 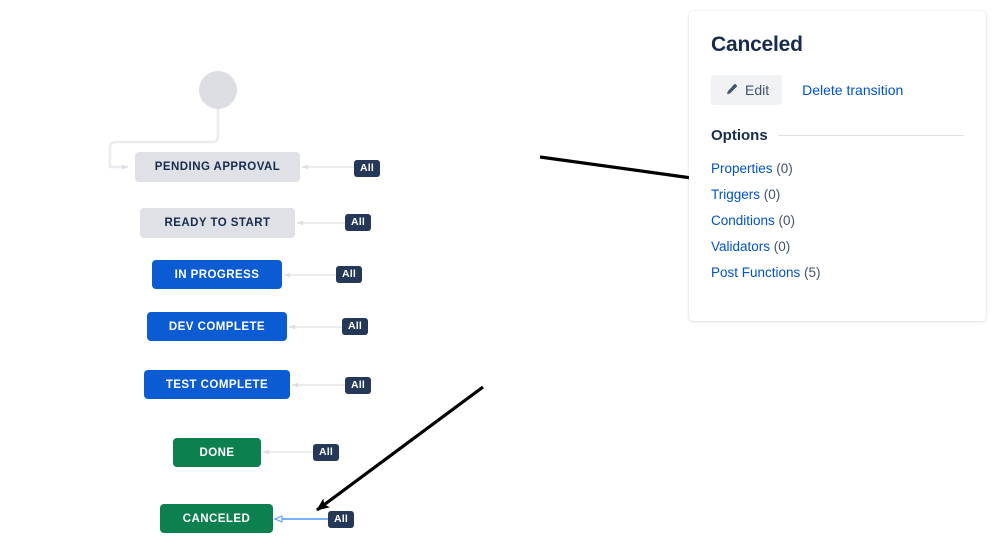 I want to click on option-count-conditions: (0), so click(x=785, y=220).